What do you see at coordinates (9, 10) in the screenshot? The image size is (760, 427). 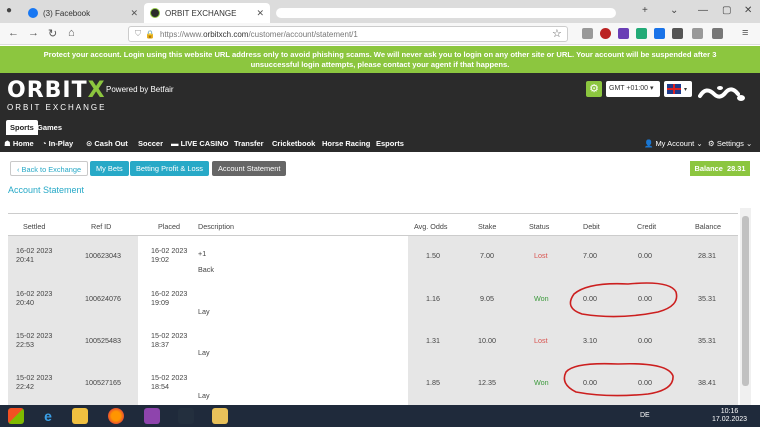 I see `browser-menu-icon: ●` at bounding box center [9, 10].